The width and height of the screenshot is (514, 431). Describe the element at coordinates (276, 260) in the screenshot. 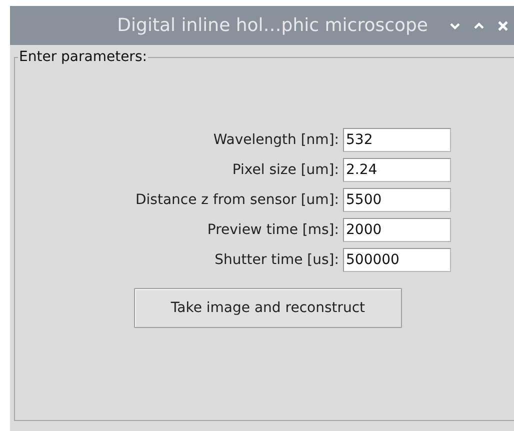

I see `field-label: Shutter time [us]:` at that location.